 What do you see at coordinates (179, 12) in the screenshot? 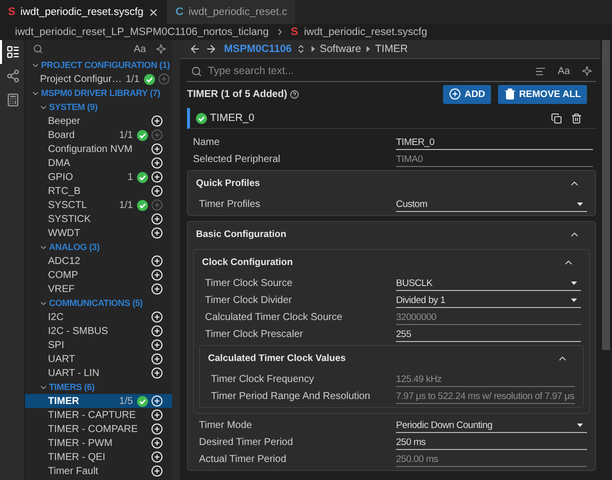
I see `file-type-label: C` at bounding box center [179, 12].